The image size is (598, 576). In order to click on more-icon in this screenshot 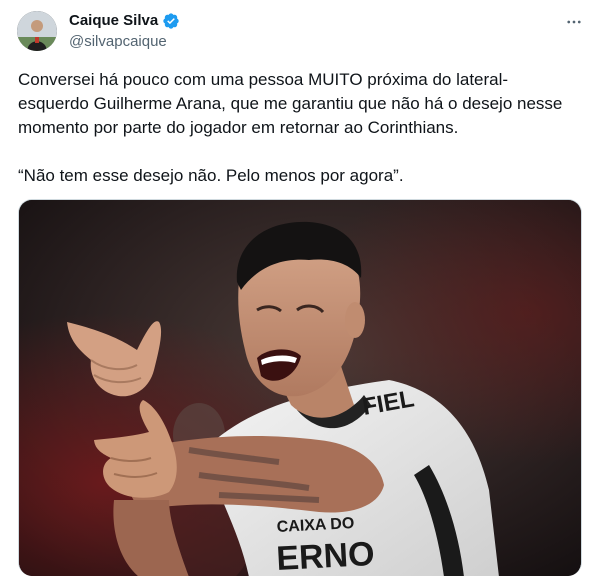, I will do `click(574, 22)`.